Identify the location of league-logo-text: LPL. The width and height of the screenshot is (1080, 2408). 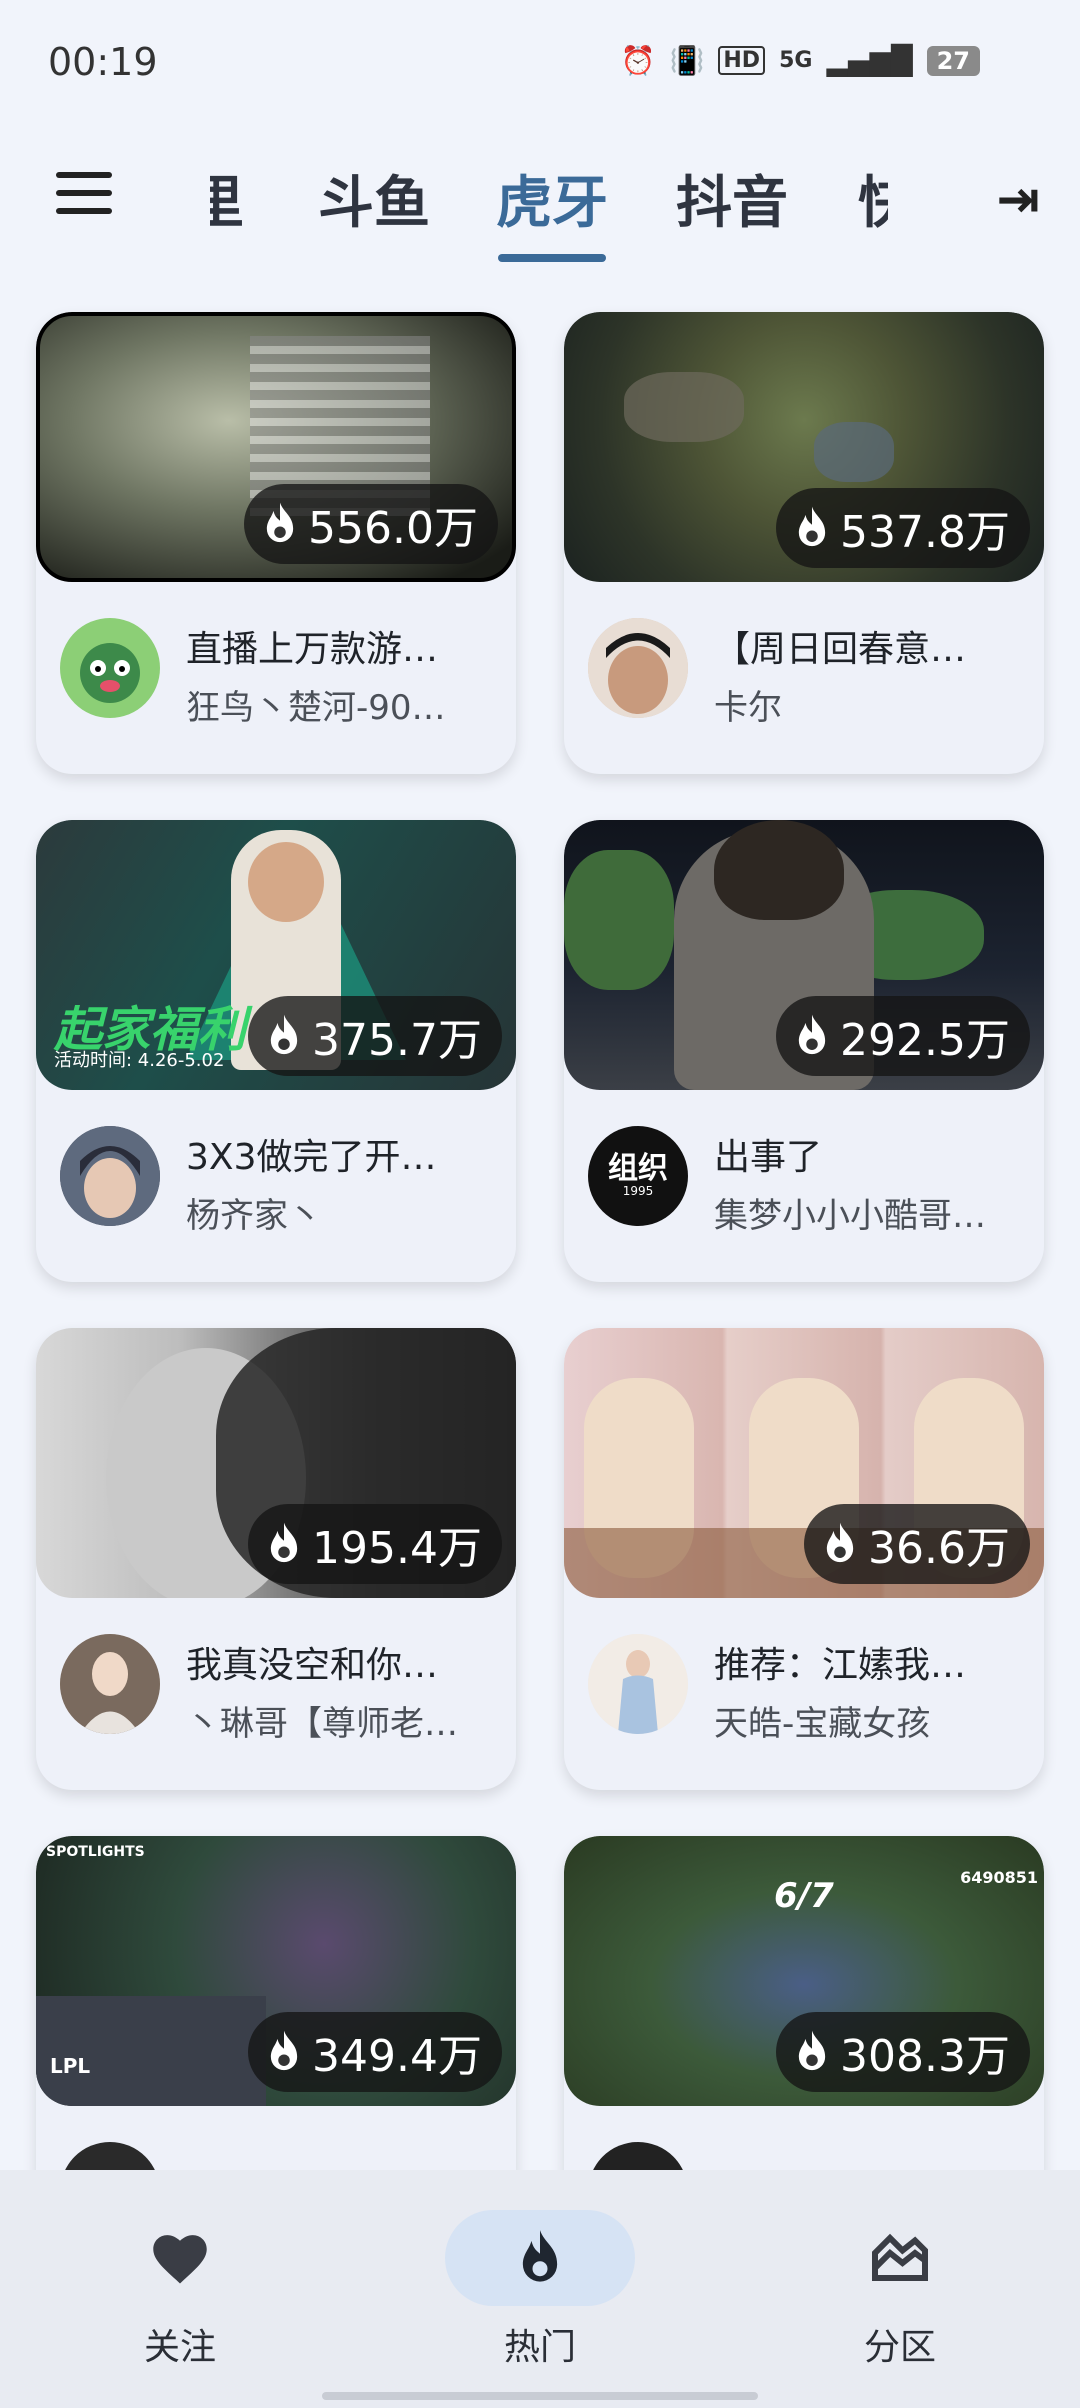
(70, 2066).